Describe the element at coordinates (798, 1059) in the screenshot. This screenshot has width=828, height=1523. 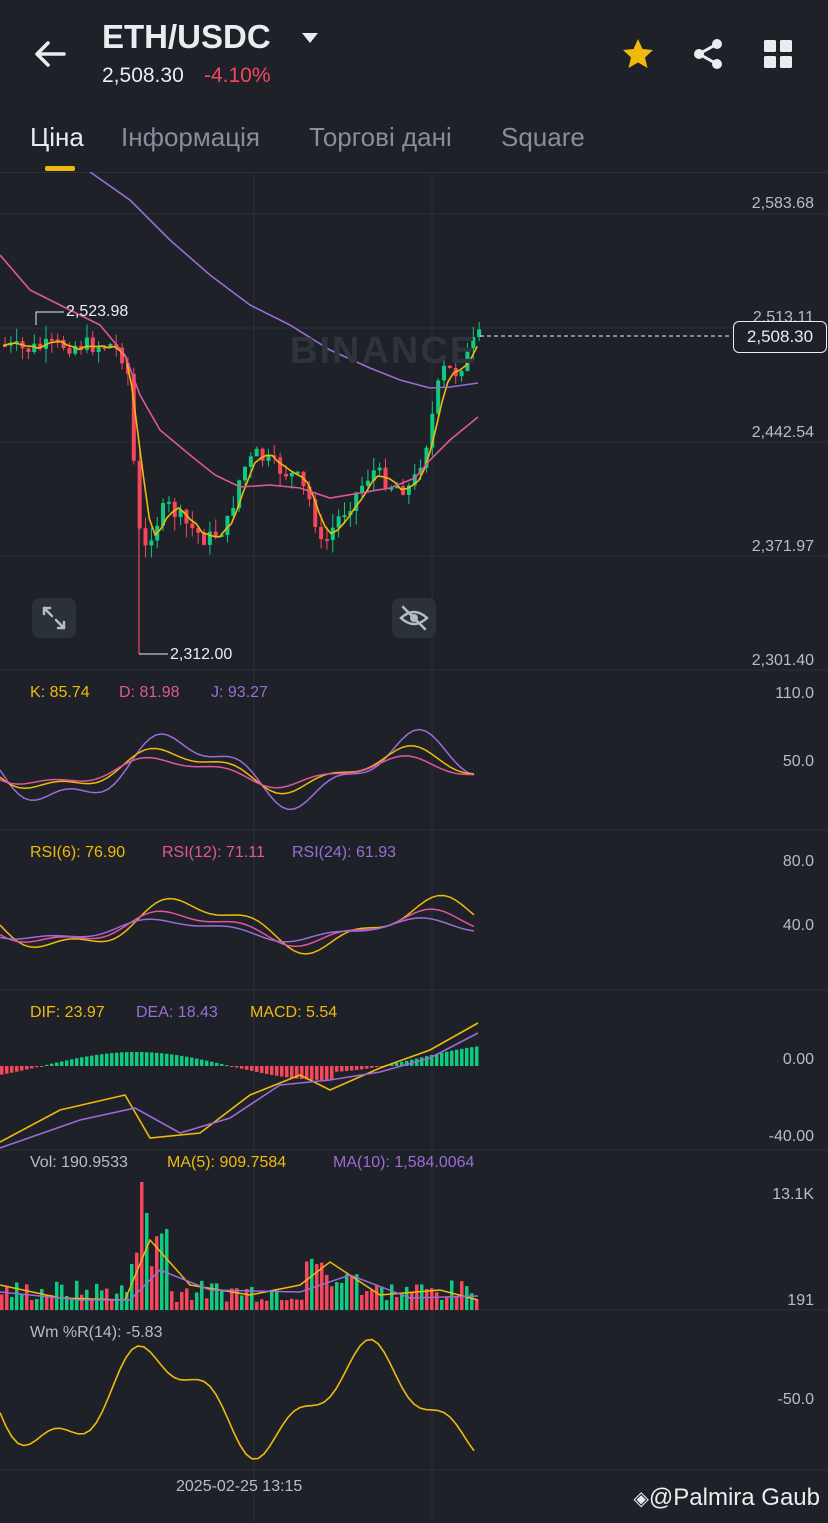
I see `macd-axis-label: 0.00` at that location.